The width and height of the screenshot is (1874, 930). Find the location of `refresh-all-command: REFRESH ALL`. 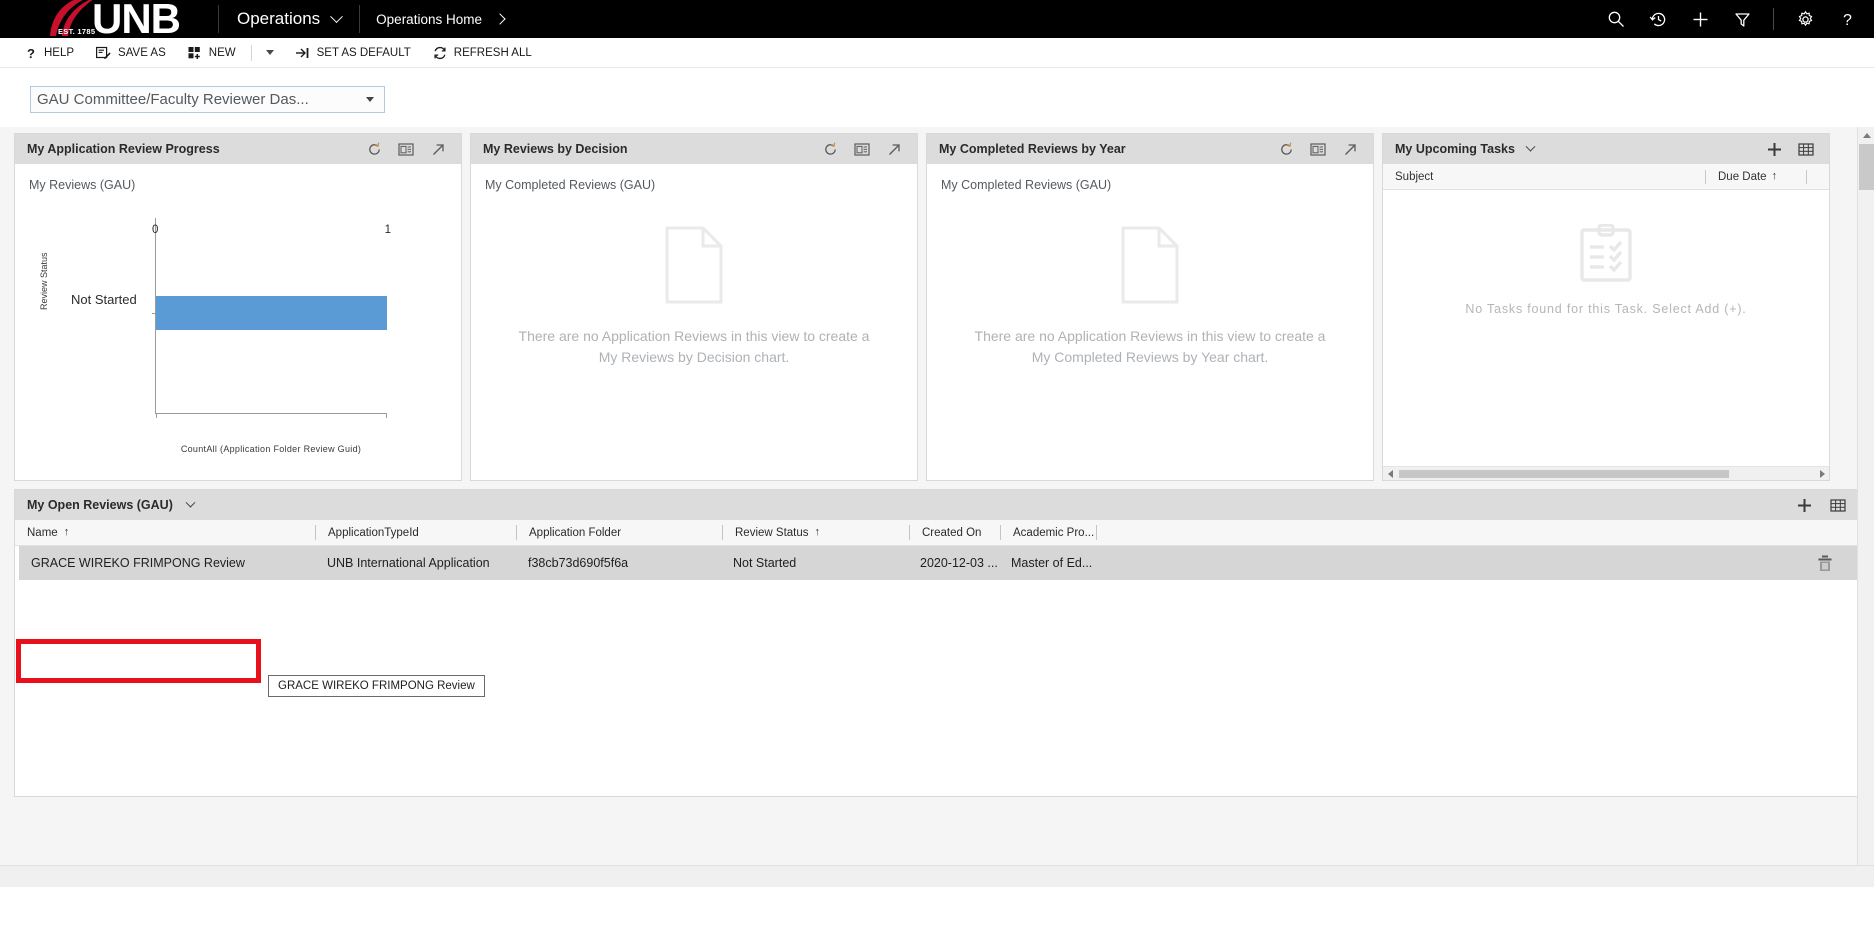

refresh-all-command: REFRESH ALL is located at coordinates (482, 53).